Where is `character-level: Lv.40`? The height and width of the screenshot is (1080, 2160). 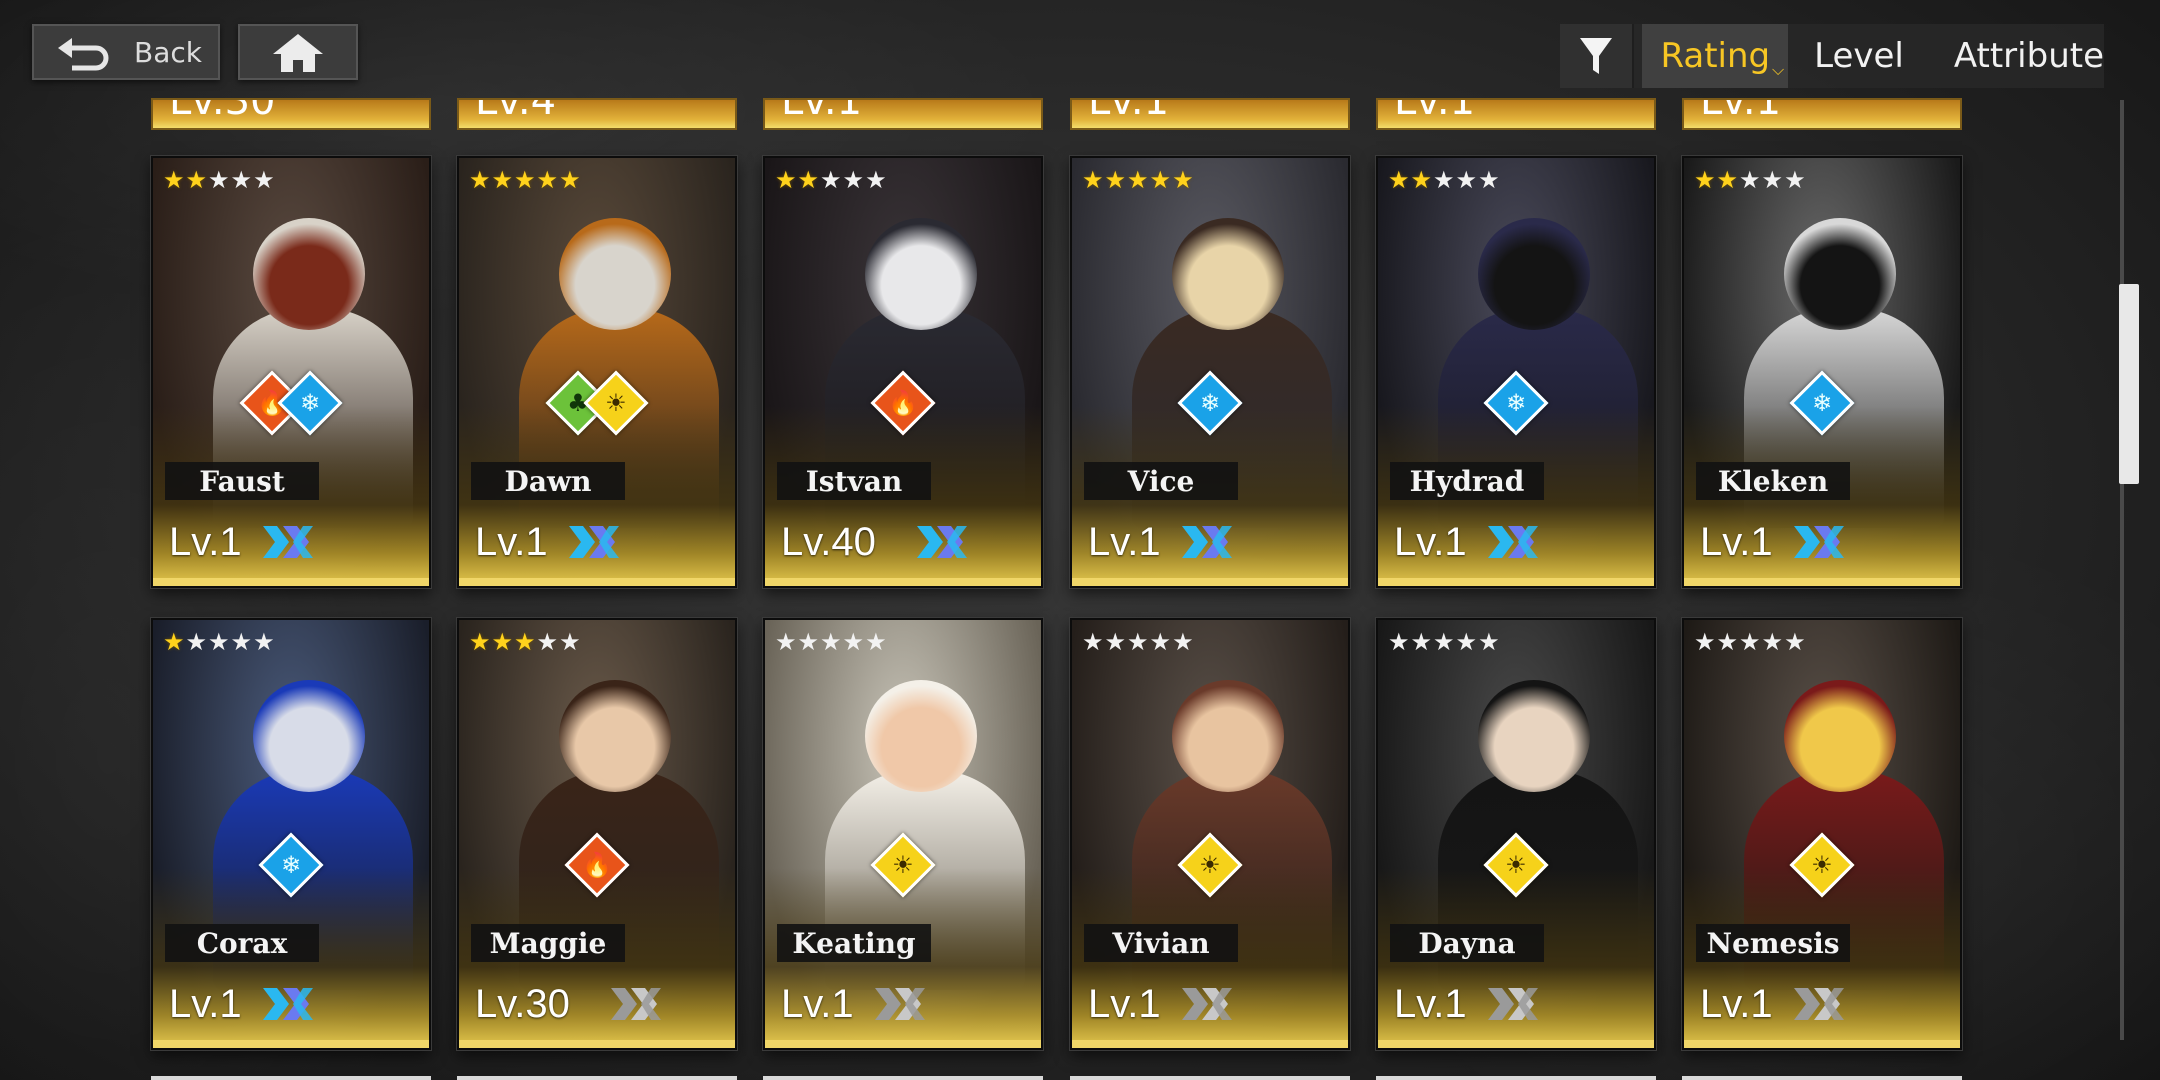
character-level: Lv.40 is located at coordinates (828, 542).